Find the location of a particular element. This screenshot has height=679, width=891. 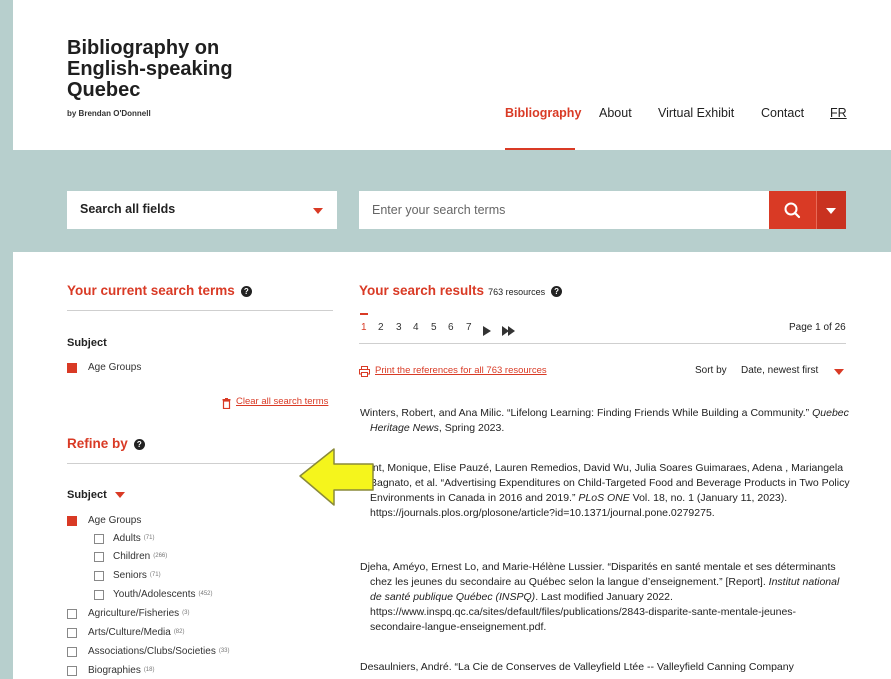

current-terms-heading: Your current search terms? is located at coordinates (159, 290).